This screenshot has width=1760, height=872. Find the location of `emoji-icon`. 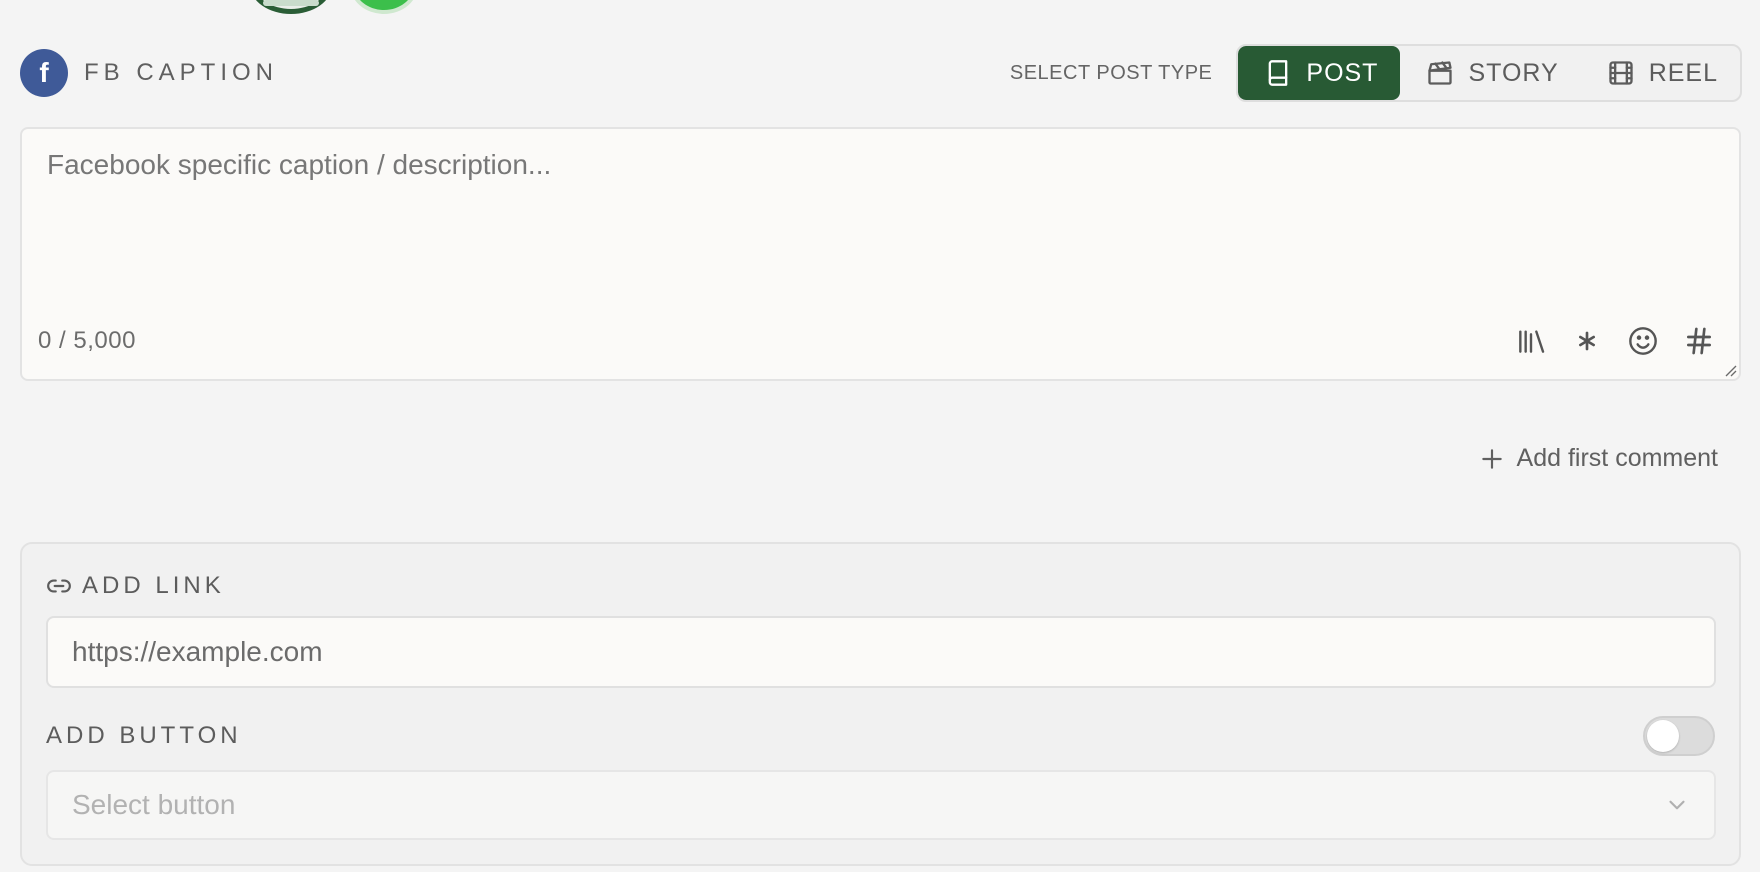

emoji-icon is located at coordinates (1643, 341).